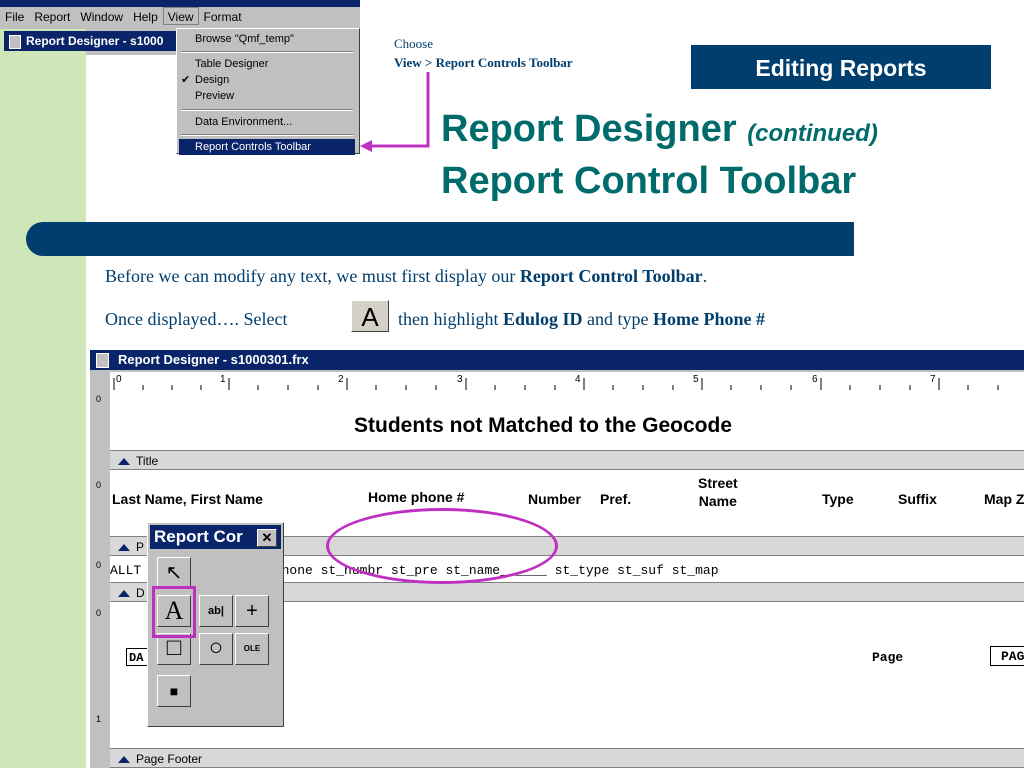 The width and height of the screenshot is (1024, 768). What do you see at coordinates (567, 460) in the screenshot?
I see `band-title: Title` at bounding box center [567, 460].